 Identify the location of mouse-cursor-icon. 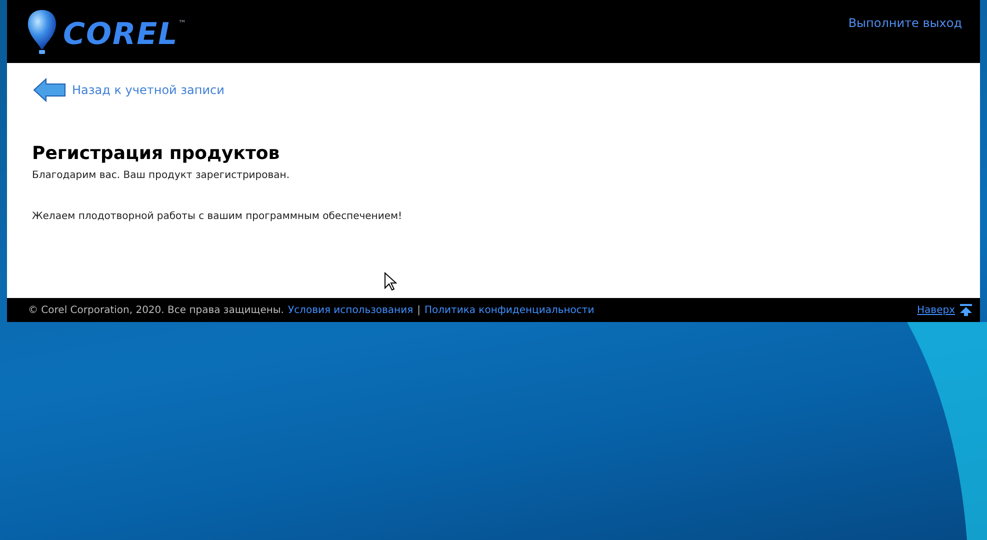
(390, 281).